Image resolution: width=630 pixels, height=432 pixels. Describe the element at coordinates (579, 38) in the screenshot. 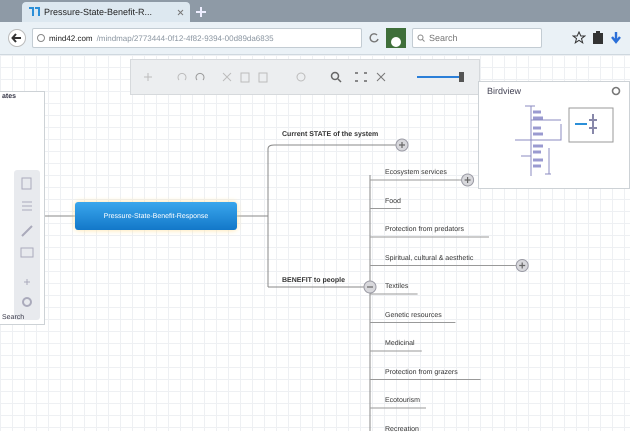

I see `star-icon` at that location.